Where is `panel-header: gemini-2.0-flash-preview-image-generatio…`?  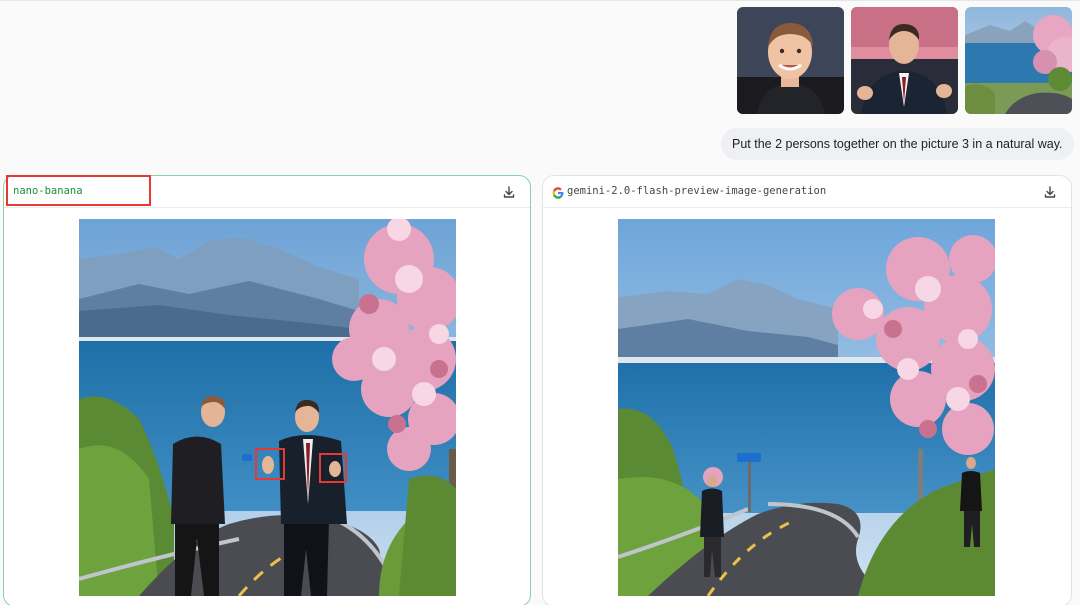 panel-header: gemini-2.0-flash-preview-image-generatio… is located at coordinates (807, 192).